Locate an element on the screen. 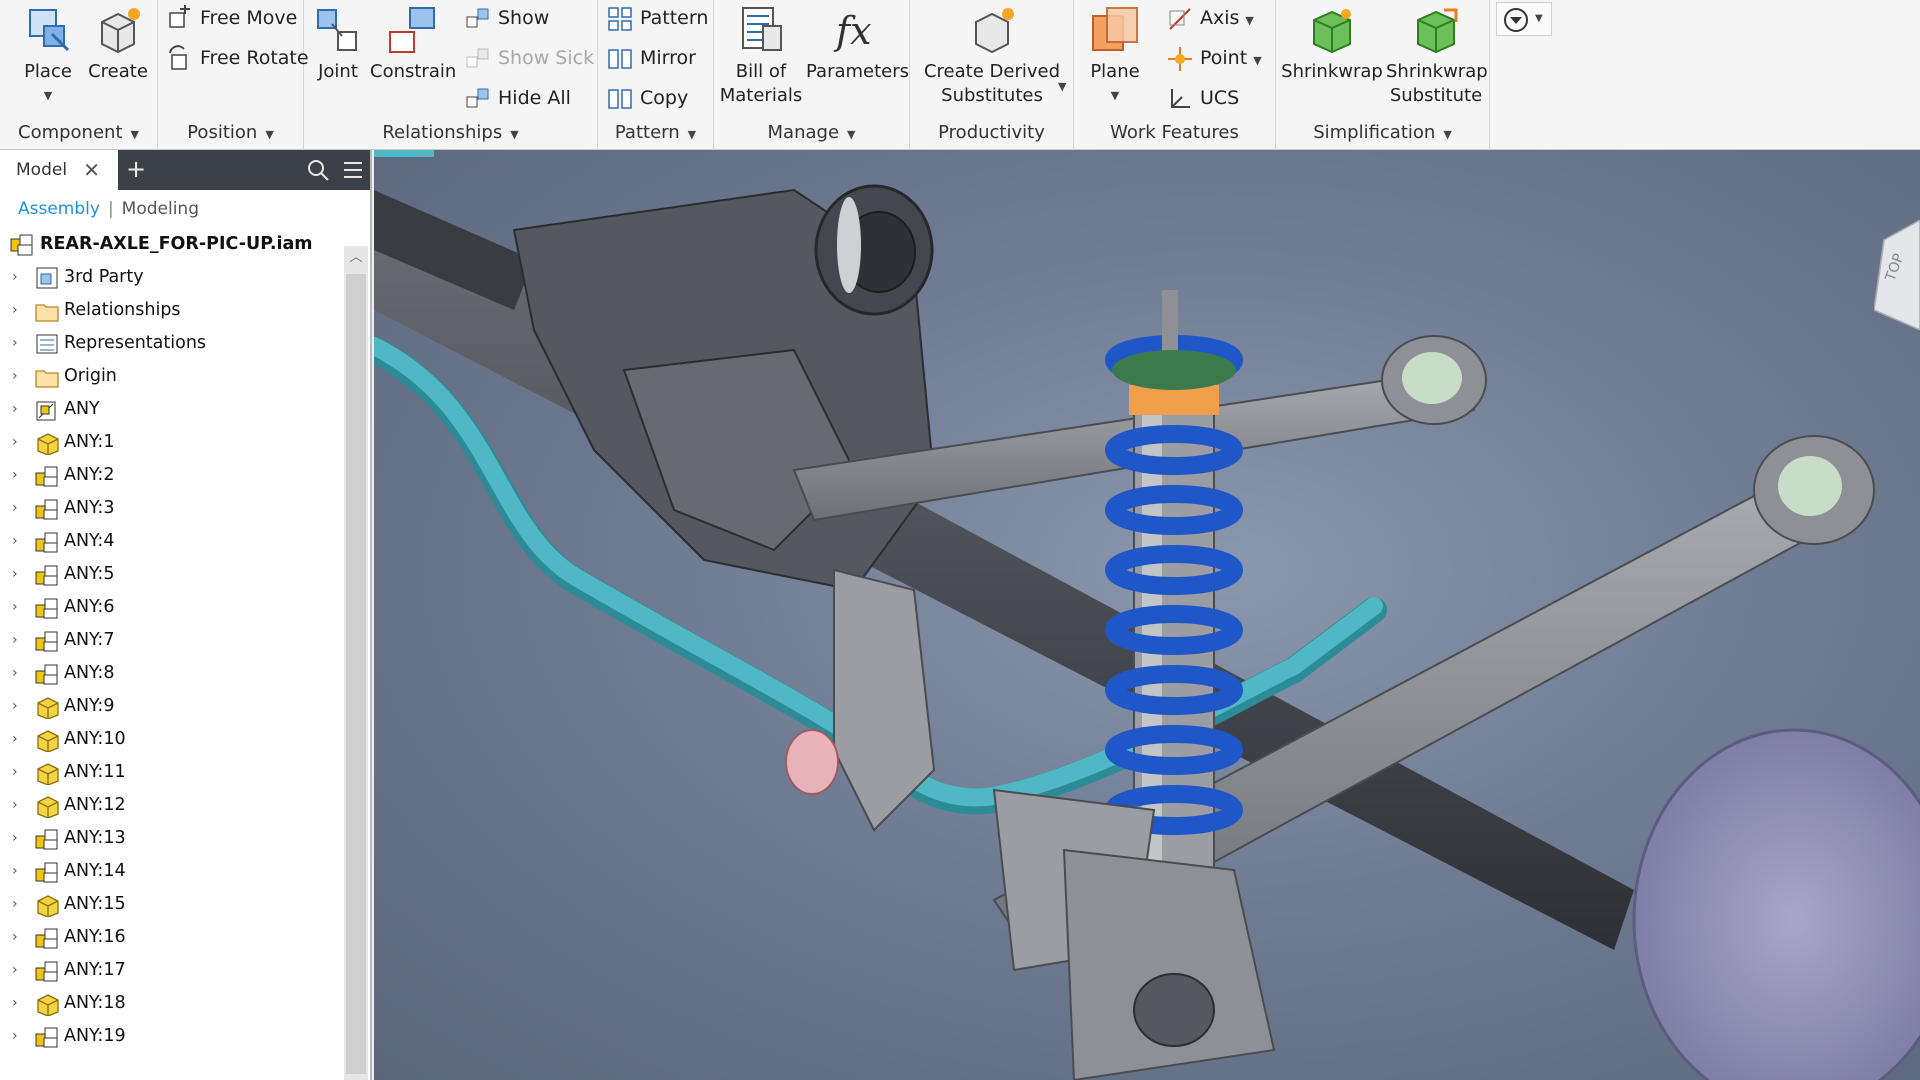 The image size is (1920, 1080). tree-node: › ANY:12 is located at coordinates (171, 805).